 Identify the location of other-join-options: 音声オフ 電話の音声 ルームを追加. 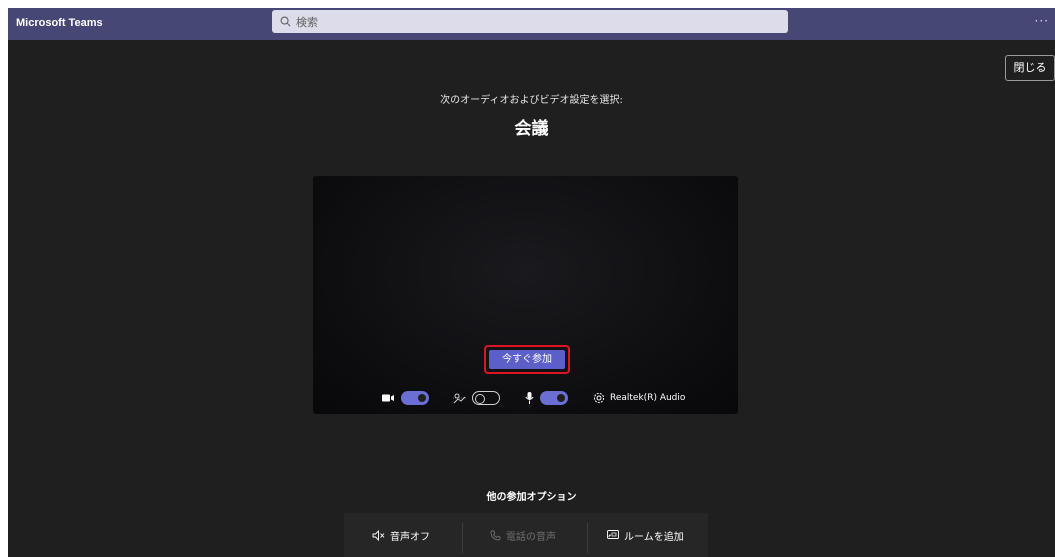
(526, 535).